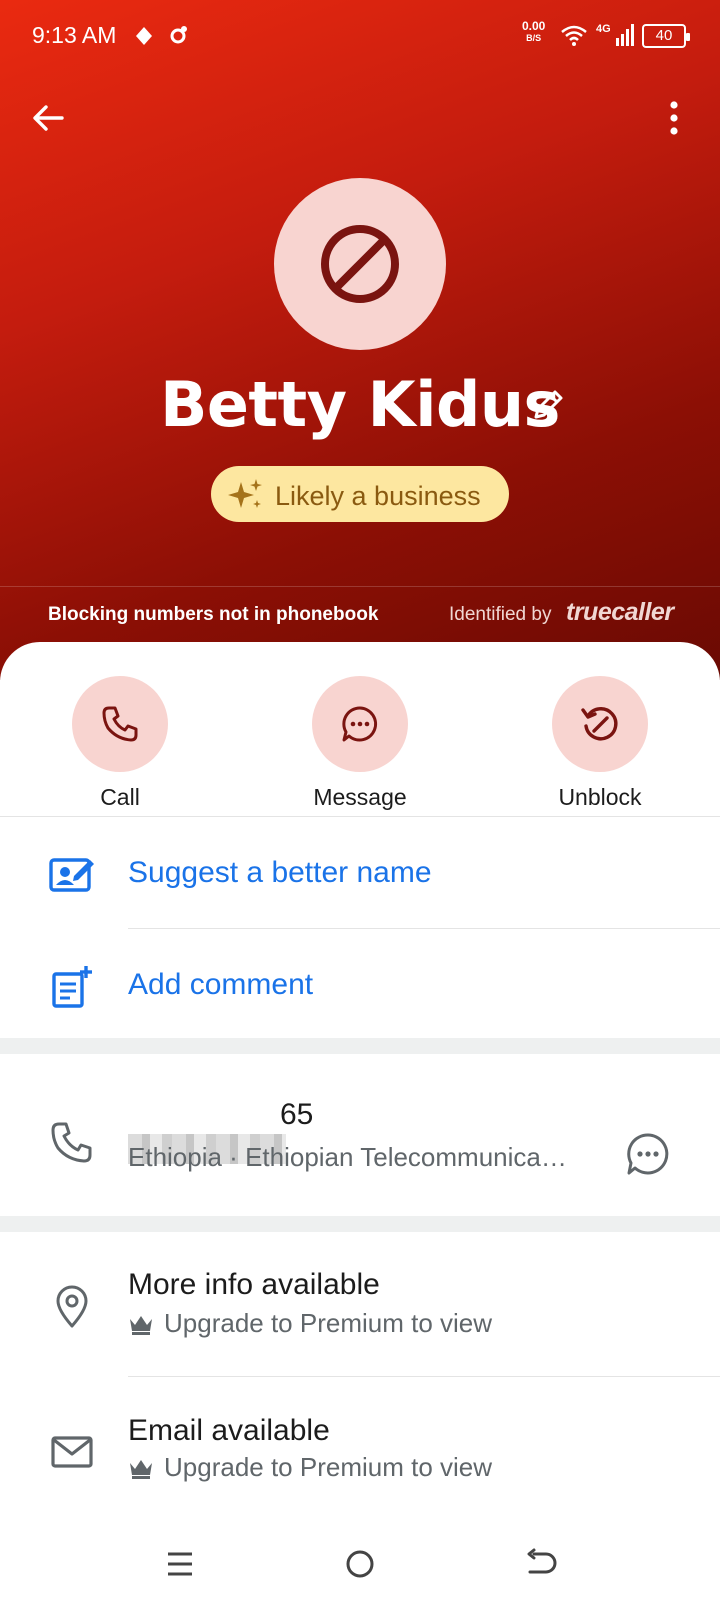 The image size is (720, 1612). I want to click on more-options-icon, so click(674, 118).